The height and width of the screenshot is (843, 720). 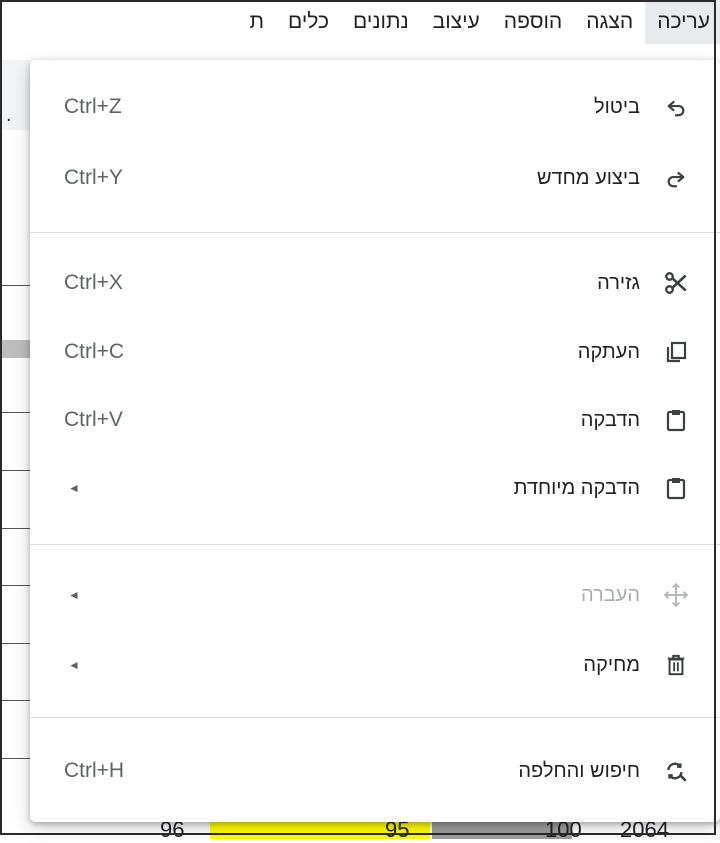 What do you see at coordinates (257, 22) in the screenshot?
I see `menu-truncated: ת` at bounding box center [257, 22].